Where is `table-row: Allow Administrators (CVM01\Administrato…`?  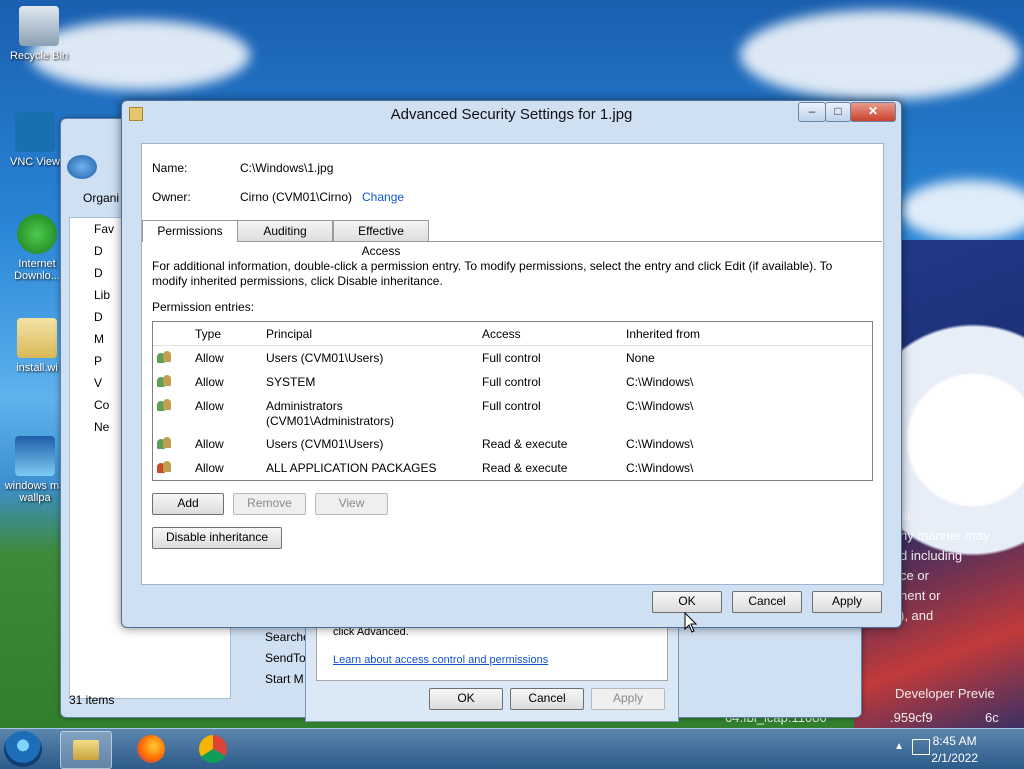
table-row: Allow Administrators (CVM01\Administrato… is located at coordinates (512, 412).